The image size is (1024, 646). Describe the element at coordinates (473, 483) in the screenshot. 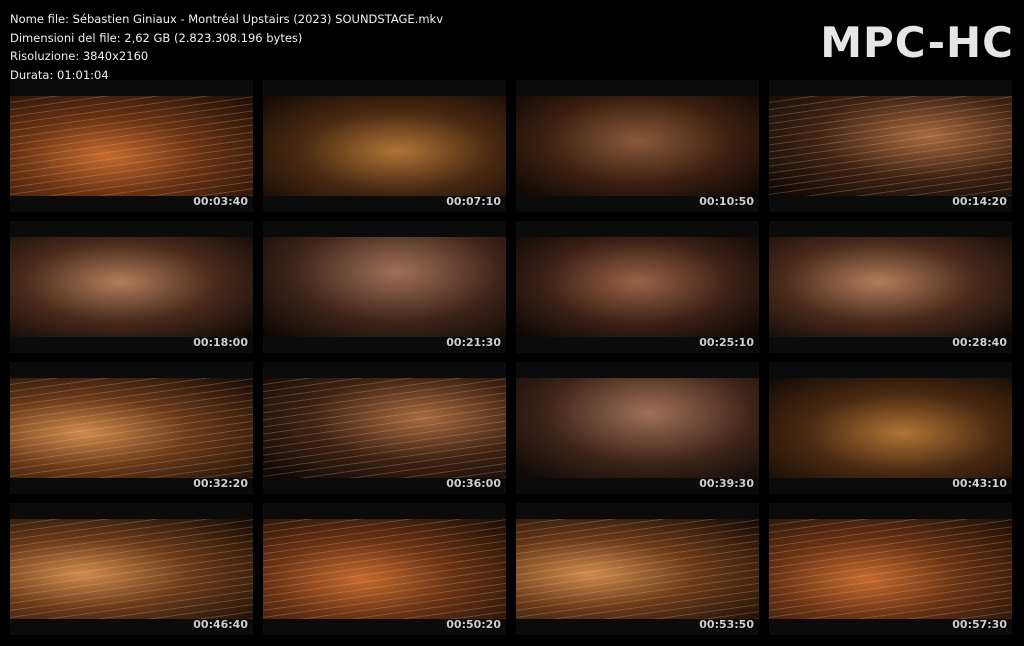

I see `timestamp: 00:36:00` at that location.